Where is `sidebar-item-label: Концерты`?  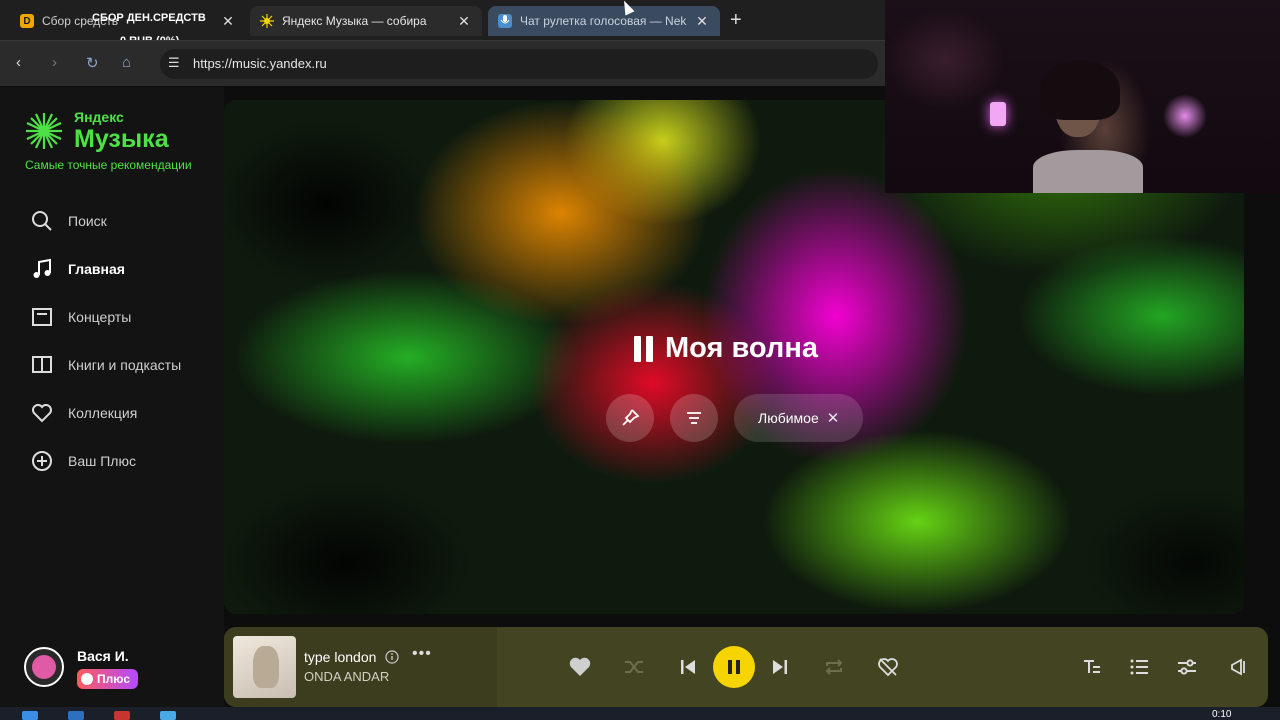 sidebar-item-label: Концерты is located at coordinates (100, 317).